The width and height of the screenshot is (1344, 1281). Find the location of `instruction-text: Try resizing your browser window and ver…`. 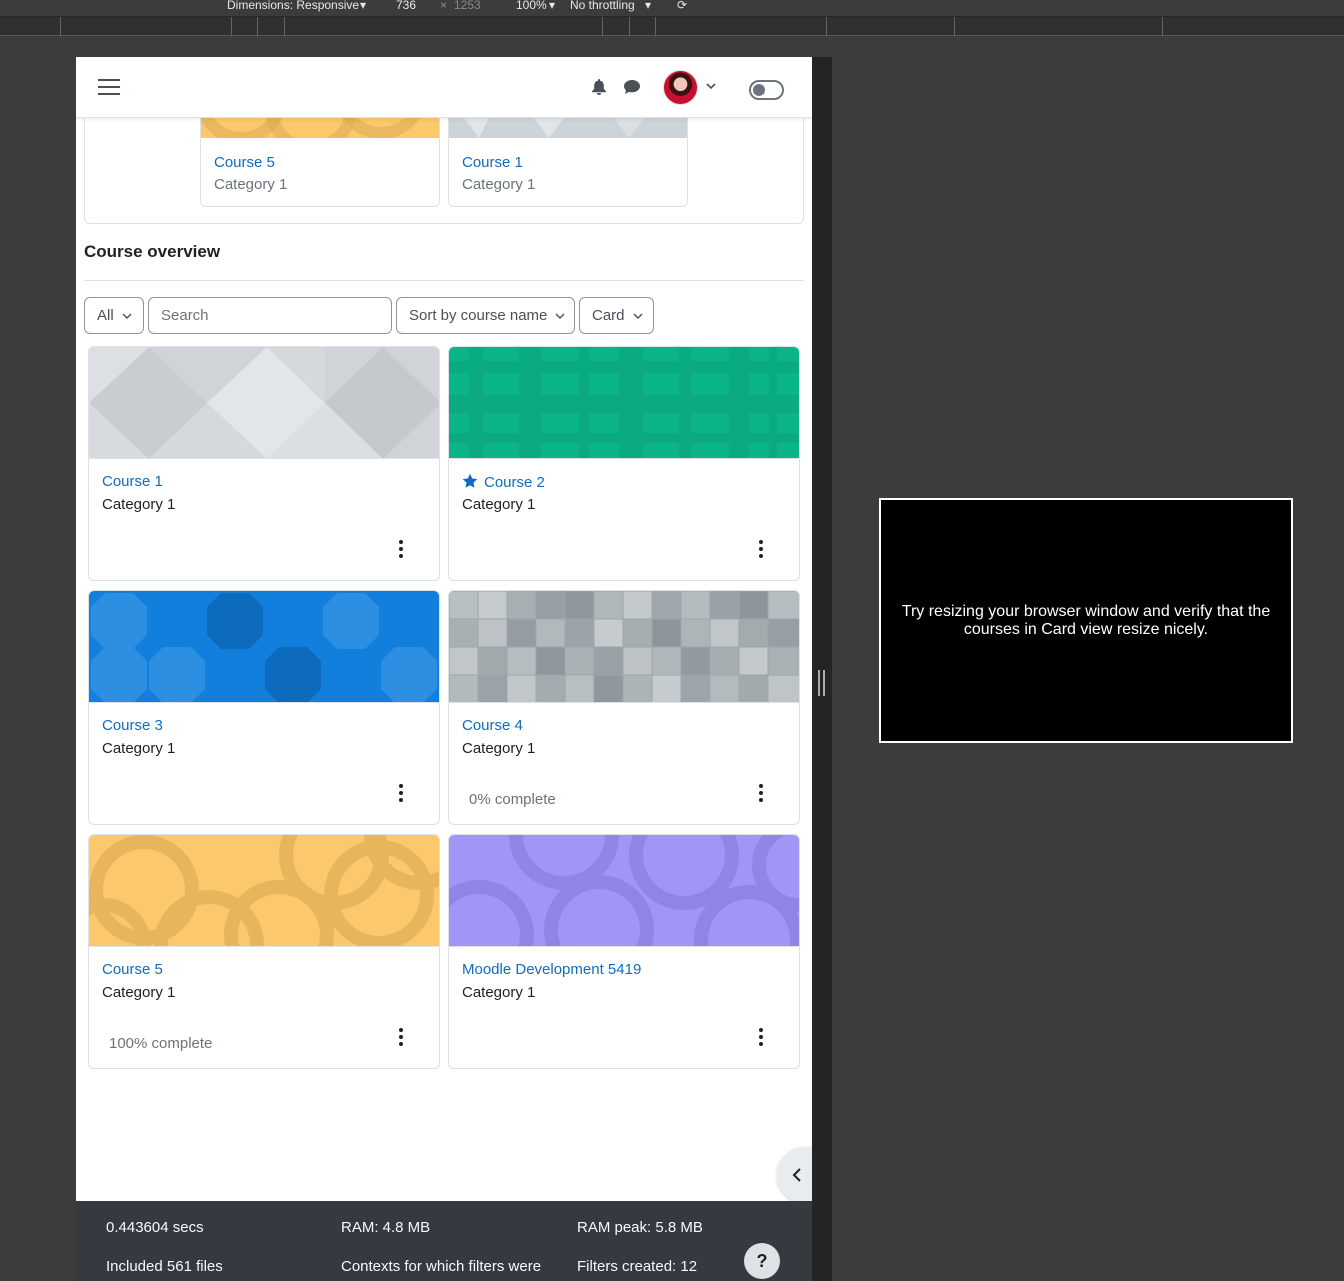

instruction-text: Try resizing your browser window and ver… is located at coordinates (1086, 620).